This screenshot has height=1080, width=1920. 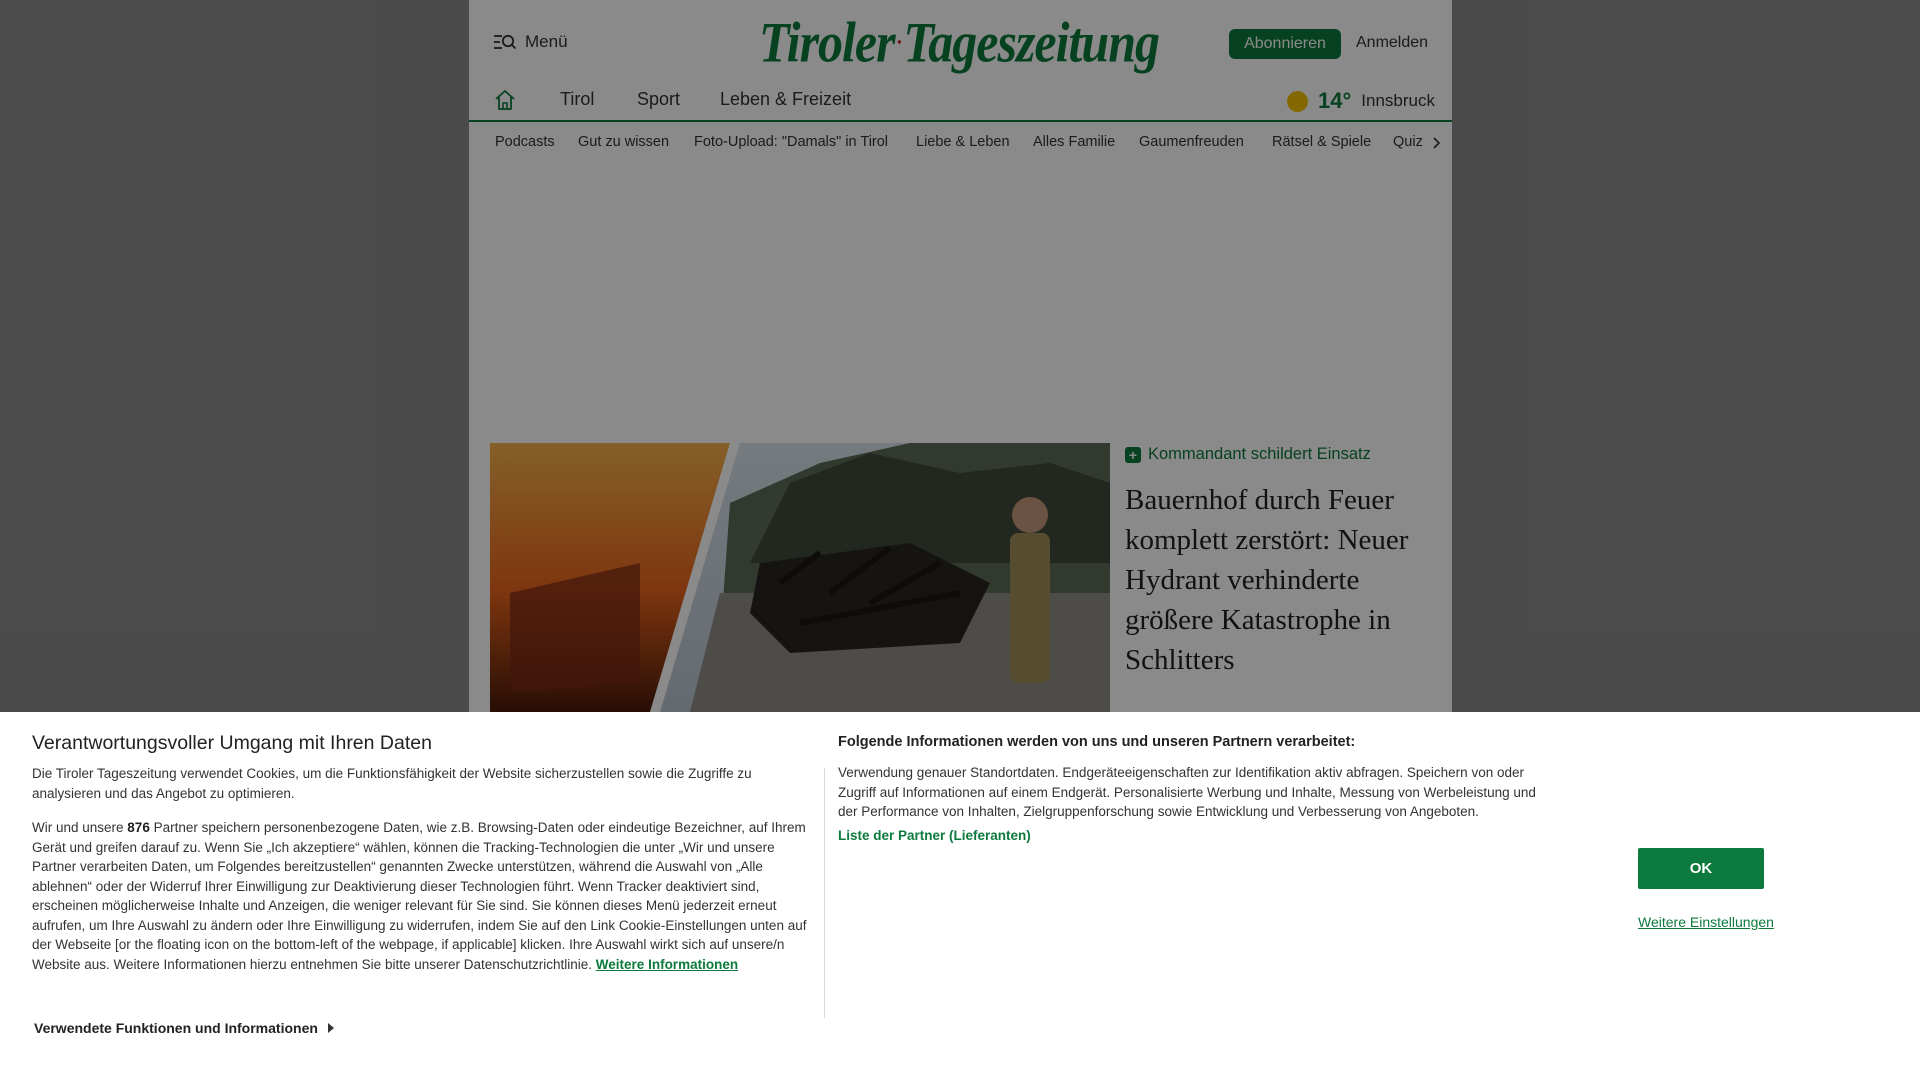 What do you see at coordinates (667, 964) in the screenshot?
I see `more-info-link: Weitere Informationen` at bounding box center [667, 964].